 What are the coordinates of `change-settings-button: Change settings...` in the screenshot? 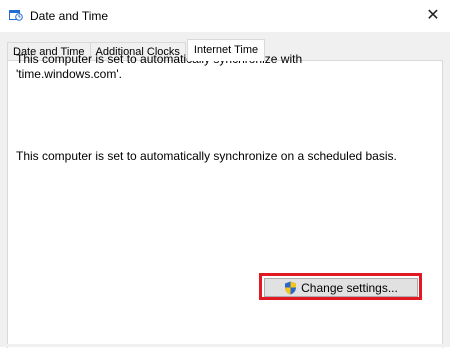 It's located at (341, 287).